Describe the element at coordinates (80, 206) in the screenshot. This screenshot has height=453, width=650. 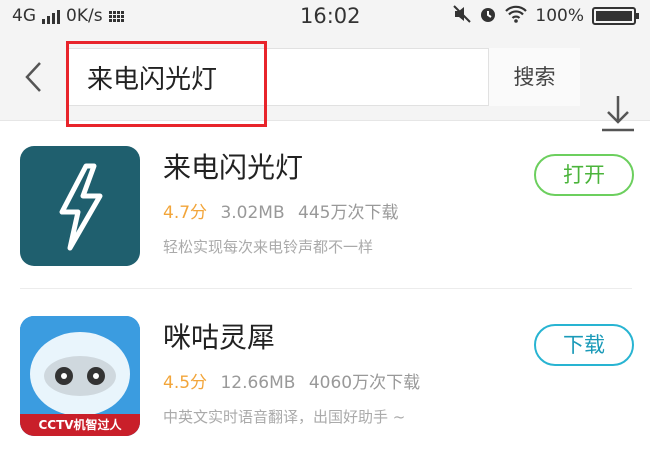
I see `lightning-bolt-icon` at that location.